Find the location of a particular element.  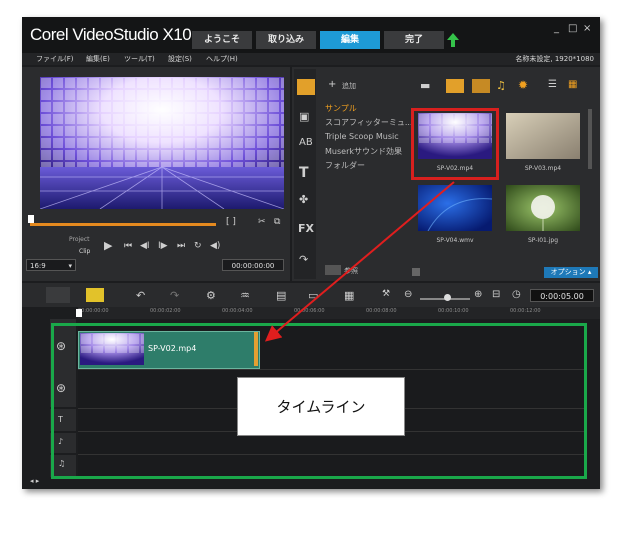

timeline-view-icon is located at coordinates (58, 295).